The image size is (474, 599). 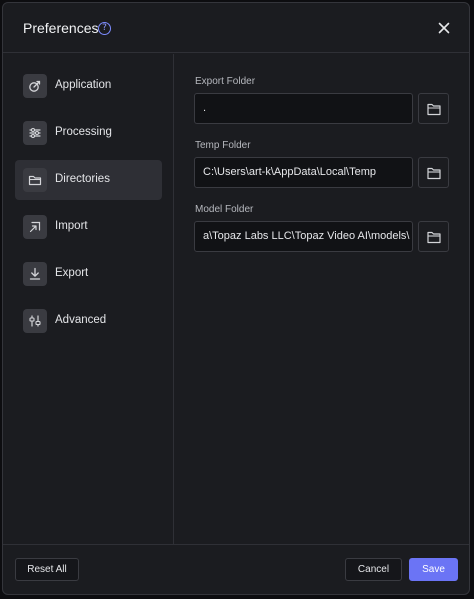 I want to click on window-edge, so click(x=472, y=299).